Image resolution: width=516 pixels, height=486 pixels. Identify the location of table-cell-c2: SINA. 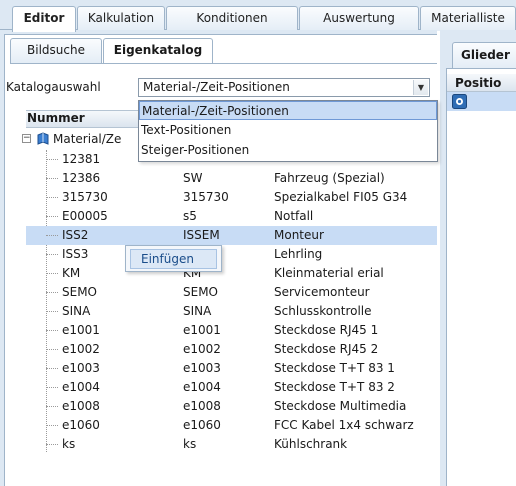
(197, 311).